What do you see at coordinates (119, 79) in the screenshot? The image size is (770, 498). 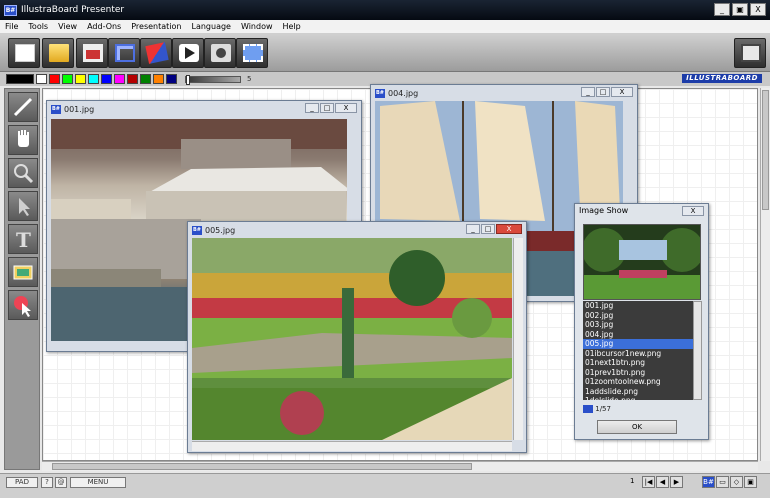 I see `color-swatch-magenta` at bounding box center [119, 79].